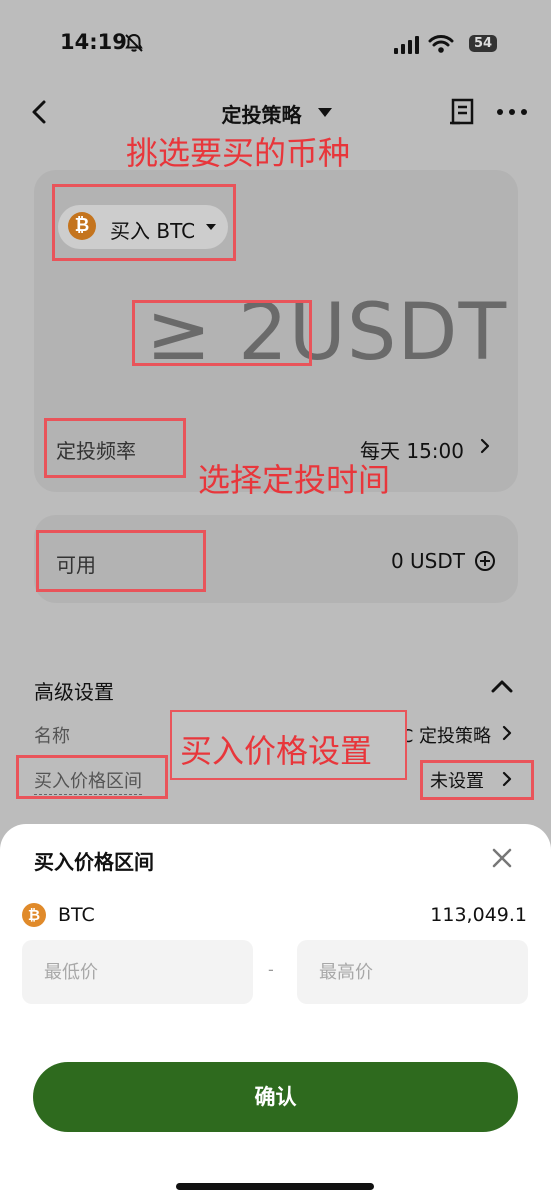  What do you see at coordinates (52, 736) in the screenshot?
I see `strategy-name-label: 名称` at bounding box center [52, 736].